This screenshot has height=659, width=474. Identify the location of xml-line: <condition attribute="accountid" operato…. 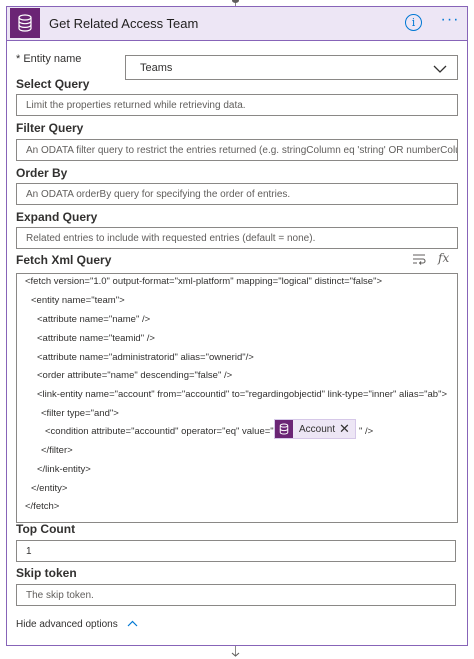
(159, 431).